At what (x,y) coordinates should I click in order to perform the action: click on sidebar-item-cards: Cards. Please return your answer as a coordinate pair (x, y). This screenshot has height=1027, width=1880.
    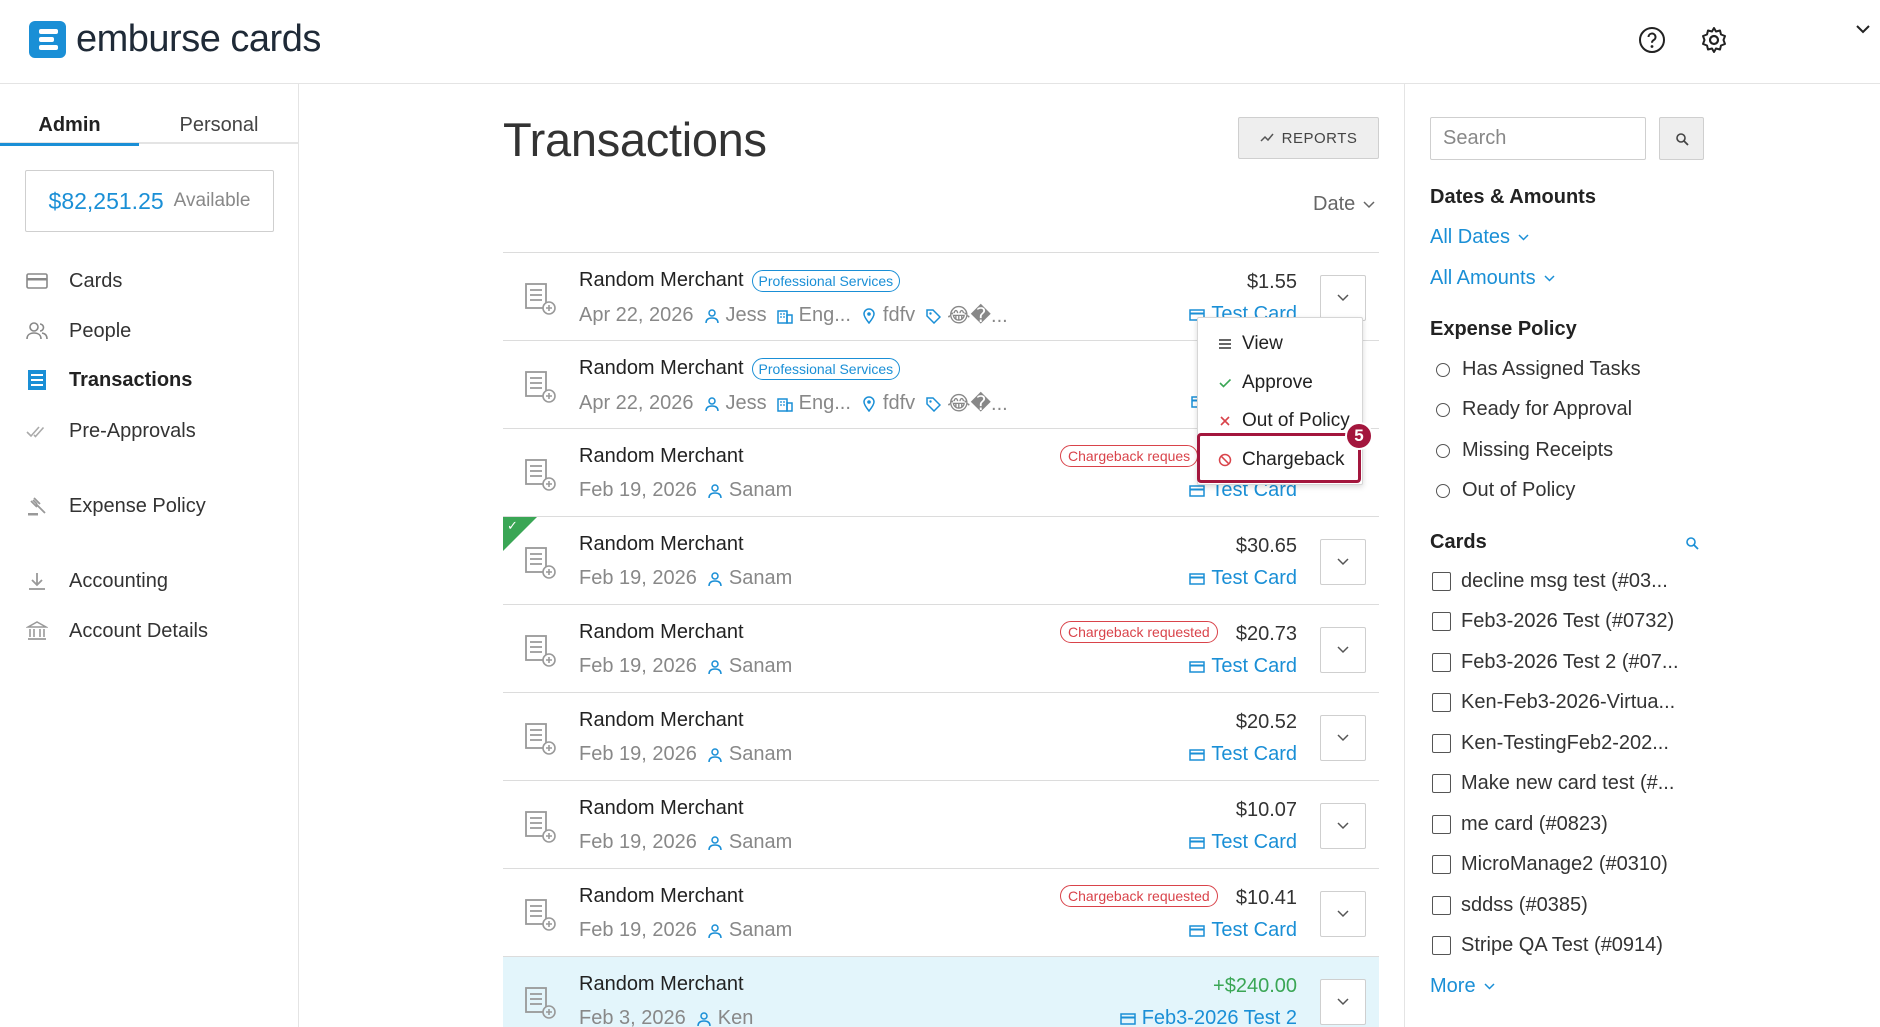
    Looking at the image, I should click on (73, 281).